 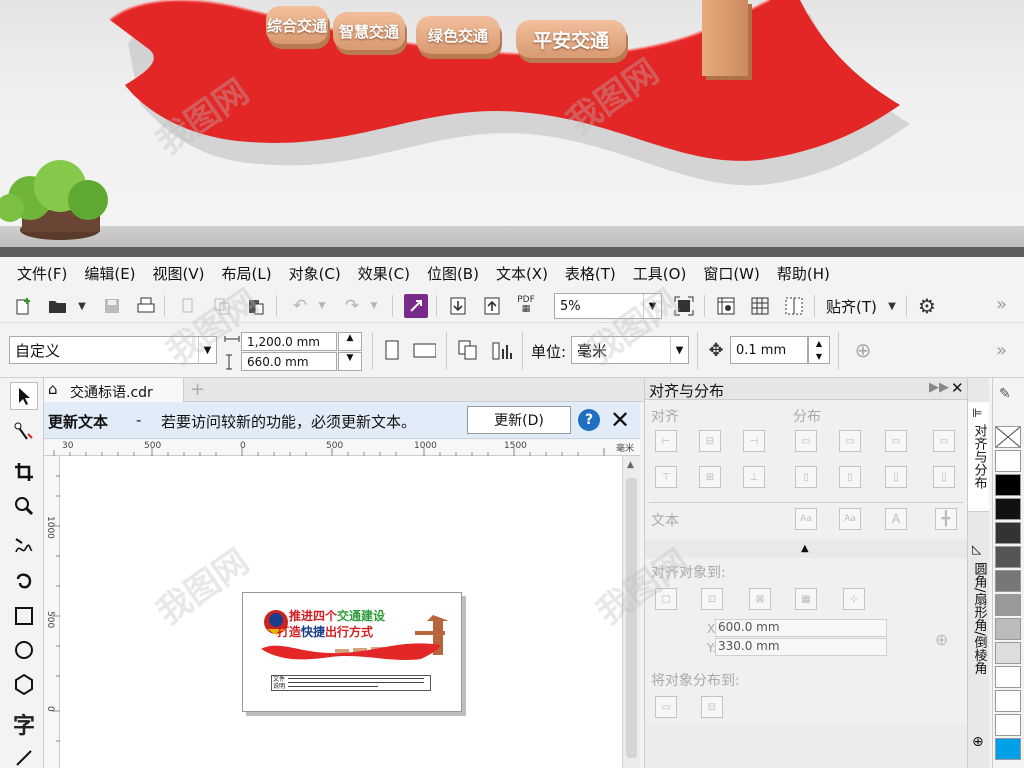 I want to click on menu-bitmaps: 位图(B), so click(x=453, y=273).